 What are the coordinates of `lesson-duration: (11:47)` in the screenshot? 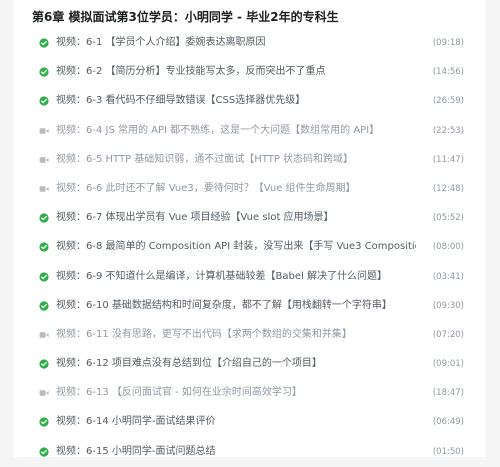 It's located at (448, 159).